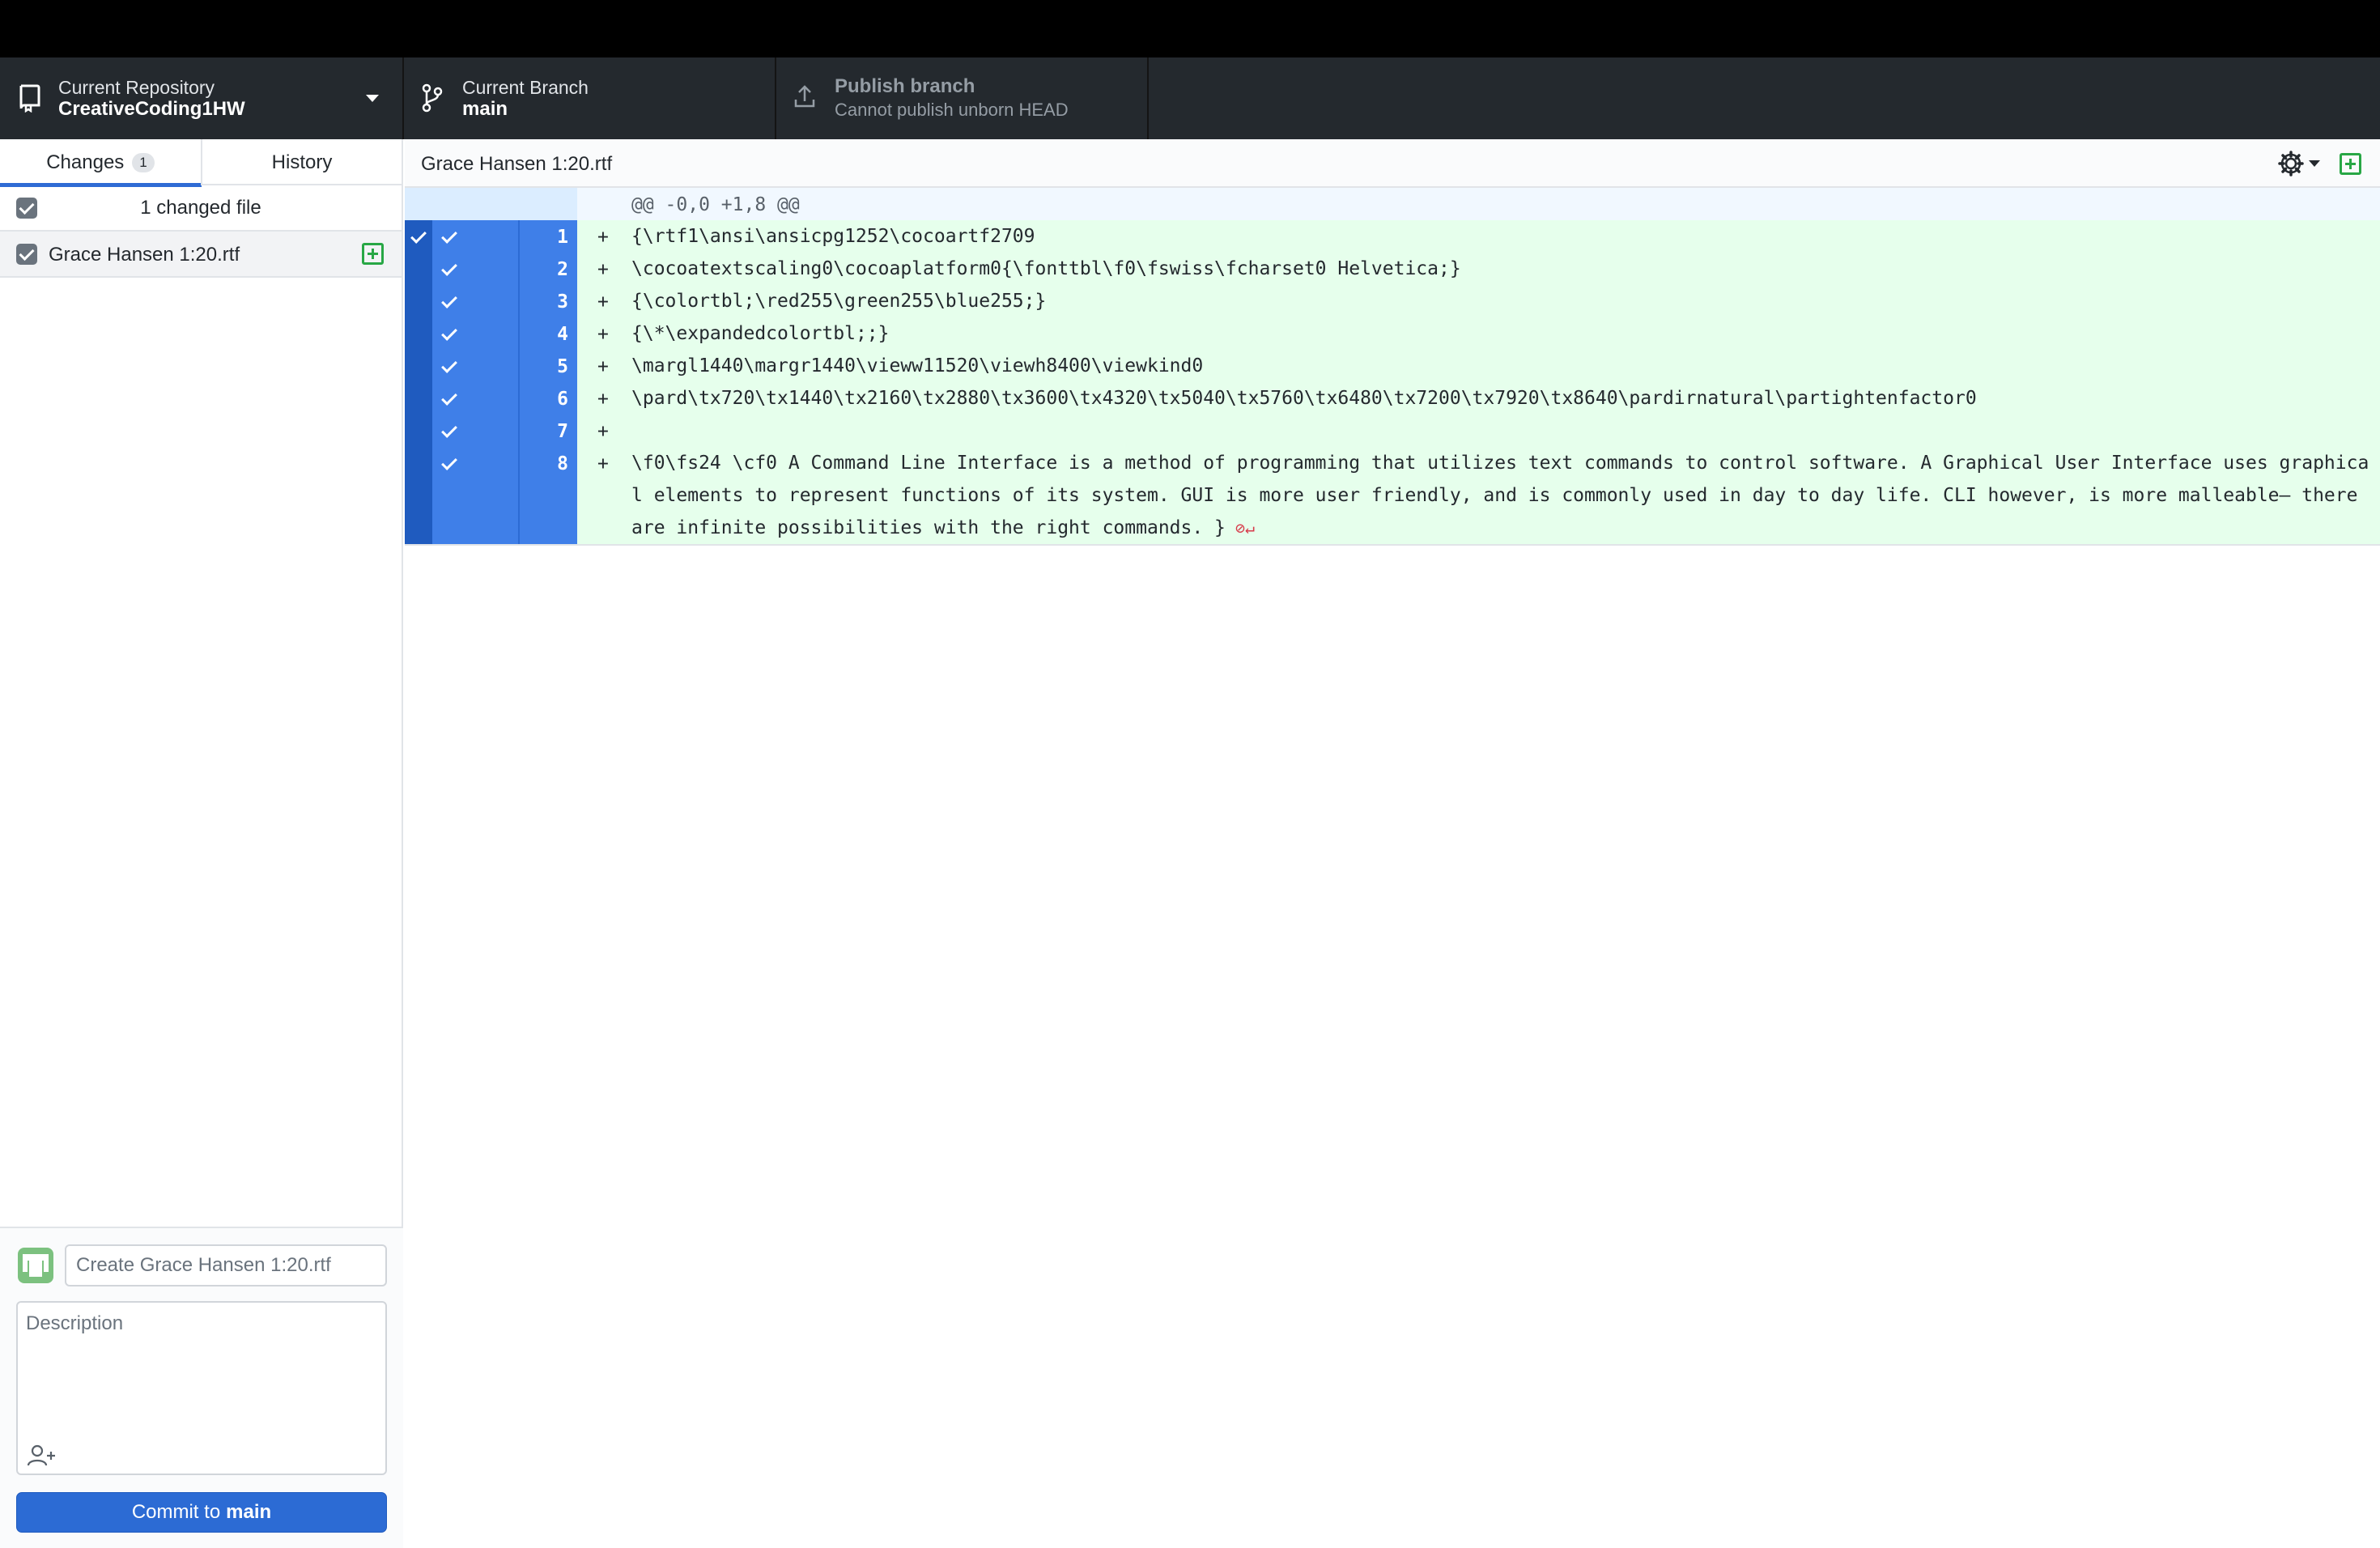  What do you see at coordinates (136, 87) in the screenshot?
I see `repository-label: Current Repository` at bounding box center [136, 87].